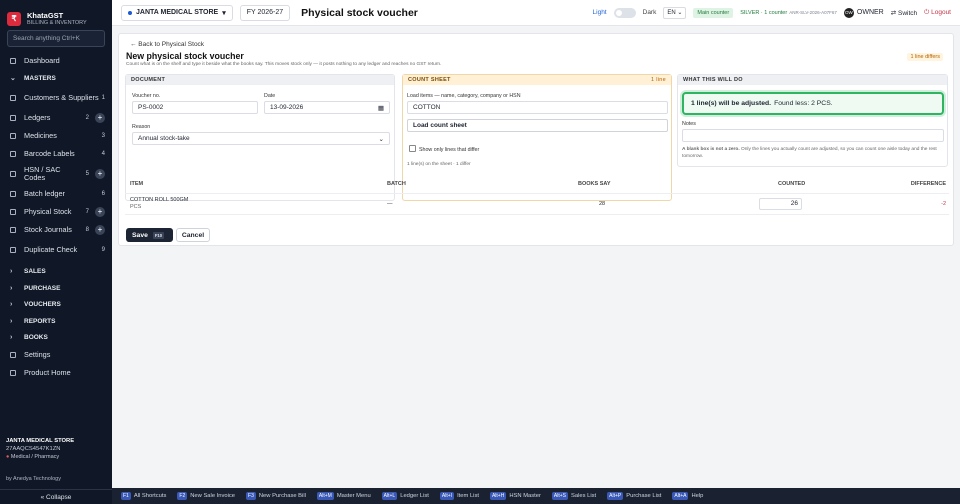 The image size is (960, 504). I want to click on sidebar-item-settings: Settings, so click(56, 355).